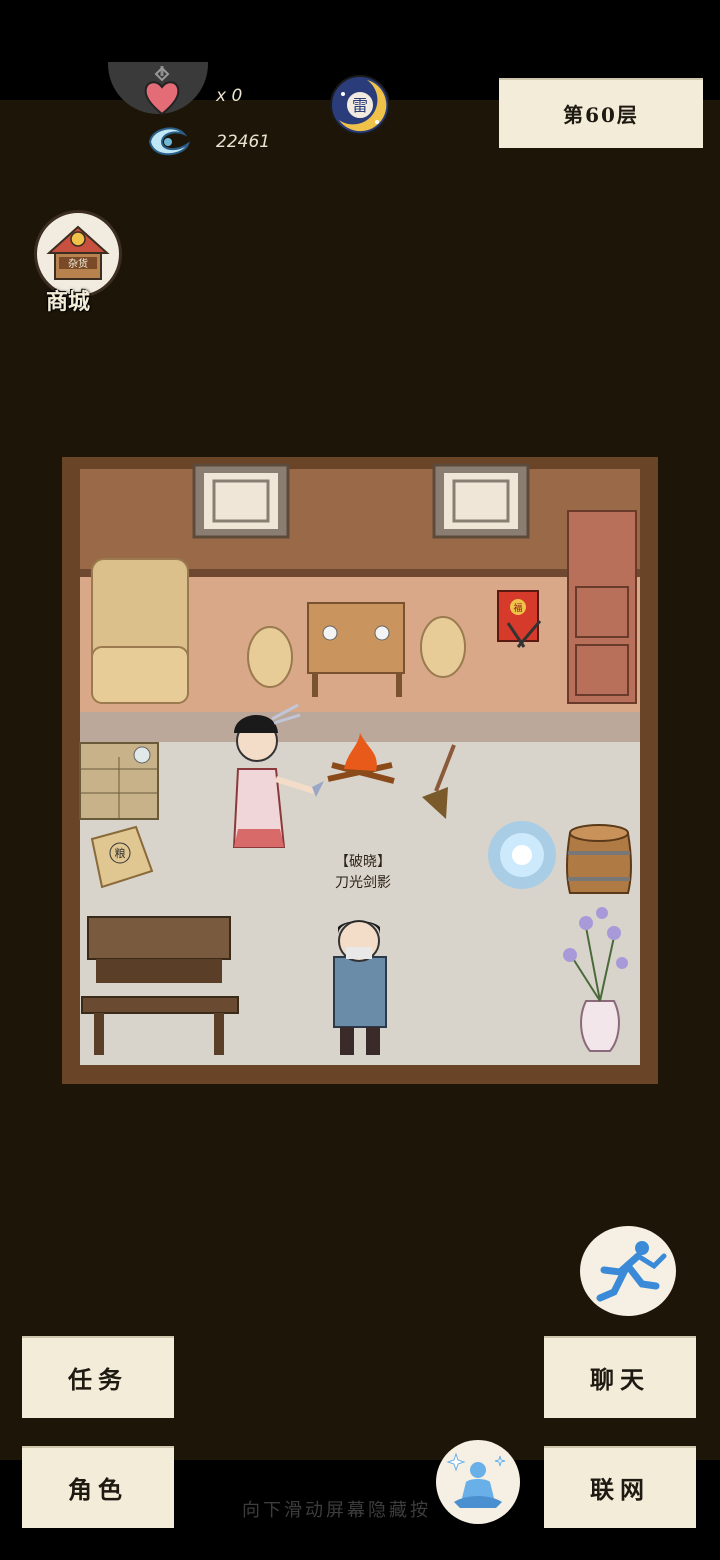 This screenshot has height=1560, width=720. Describe the element at coordinates (620, 1377) in the screenshot. I see `chat-button: 聊天` at that location.